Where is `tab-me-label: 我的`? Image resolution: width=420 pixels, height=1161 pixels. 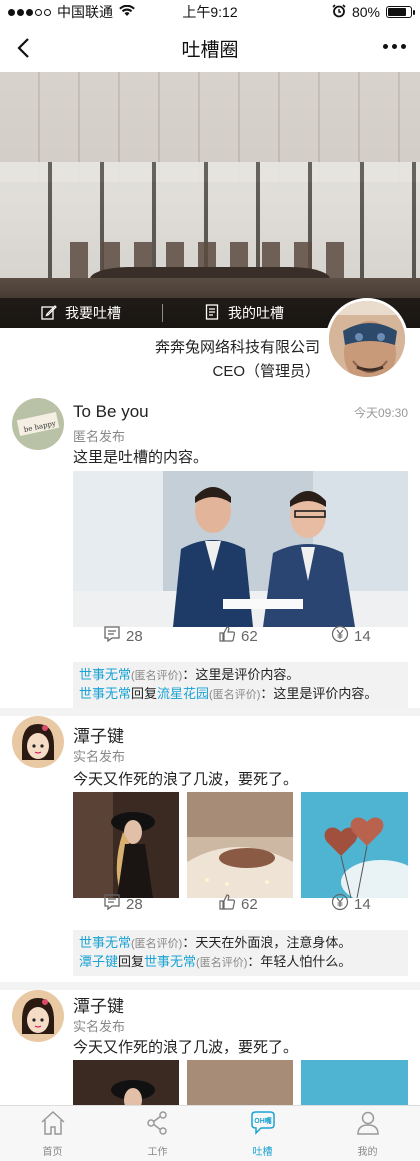
tab-me-label: 我的 is located at coordinates (367, 1152).